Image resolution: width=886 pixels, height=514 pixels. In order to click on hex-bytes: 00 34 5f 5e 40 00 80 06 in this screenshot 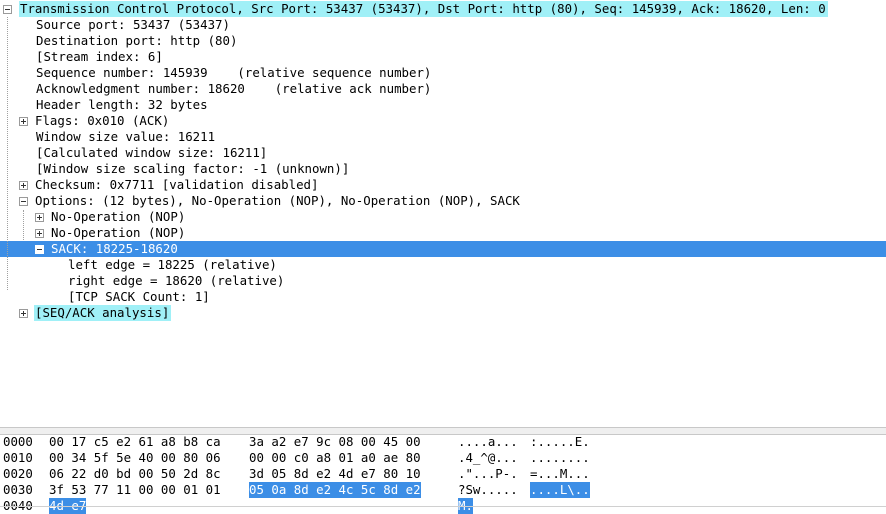, I will do `click(135, 457)`.